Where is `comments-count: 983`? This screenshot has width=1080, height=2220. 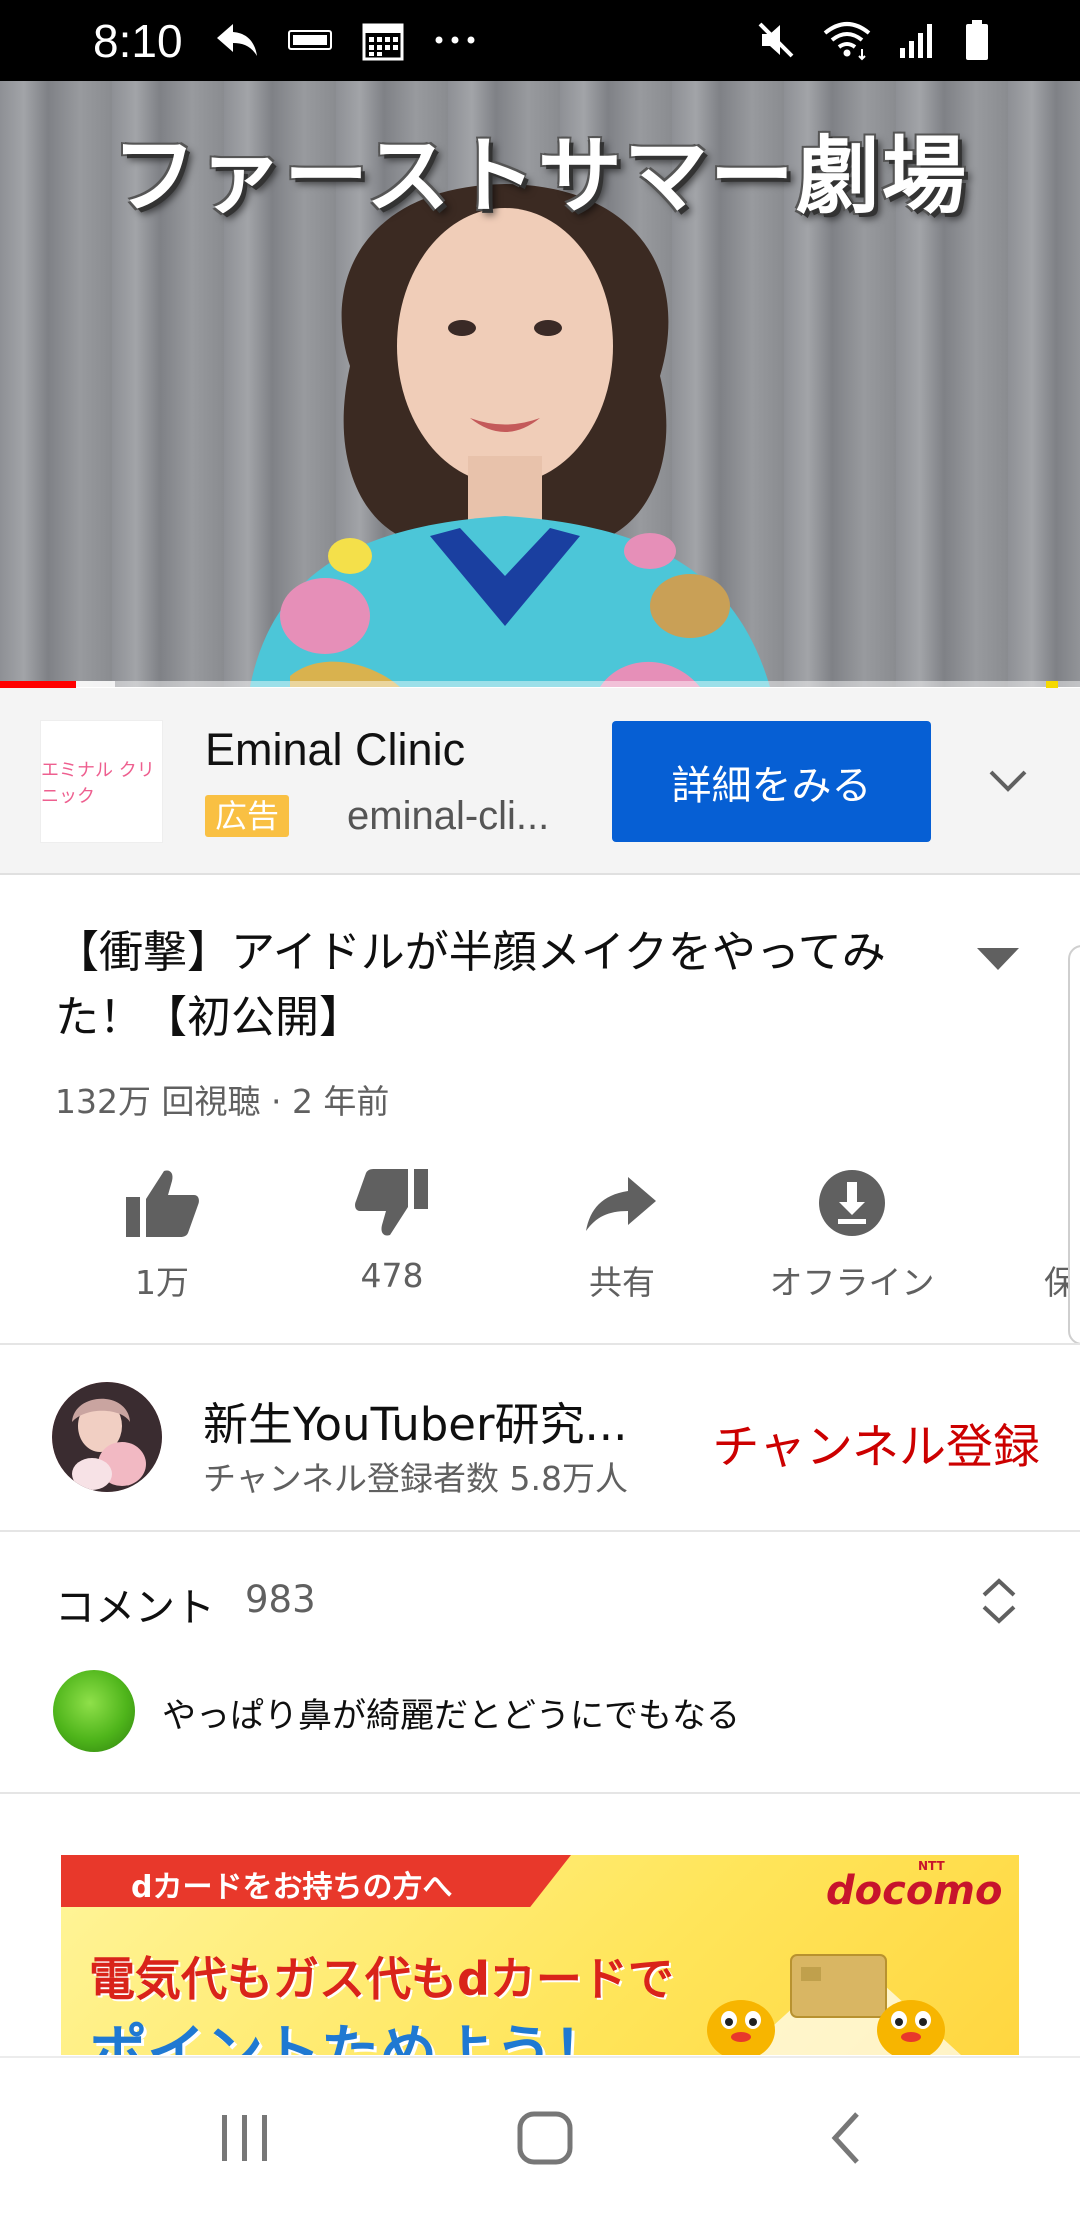 comments-count: 983 is located at coordinates (280, 1599).